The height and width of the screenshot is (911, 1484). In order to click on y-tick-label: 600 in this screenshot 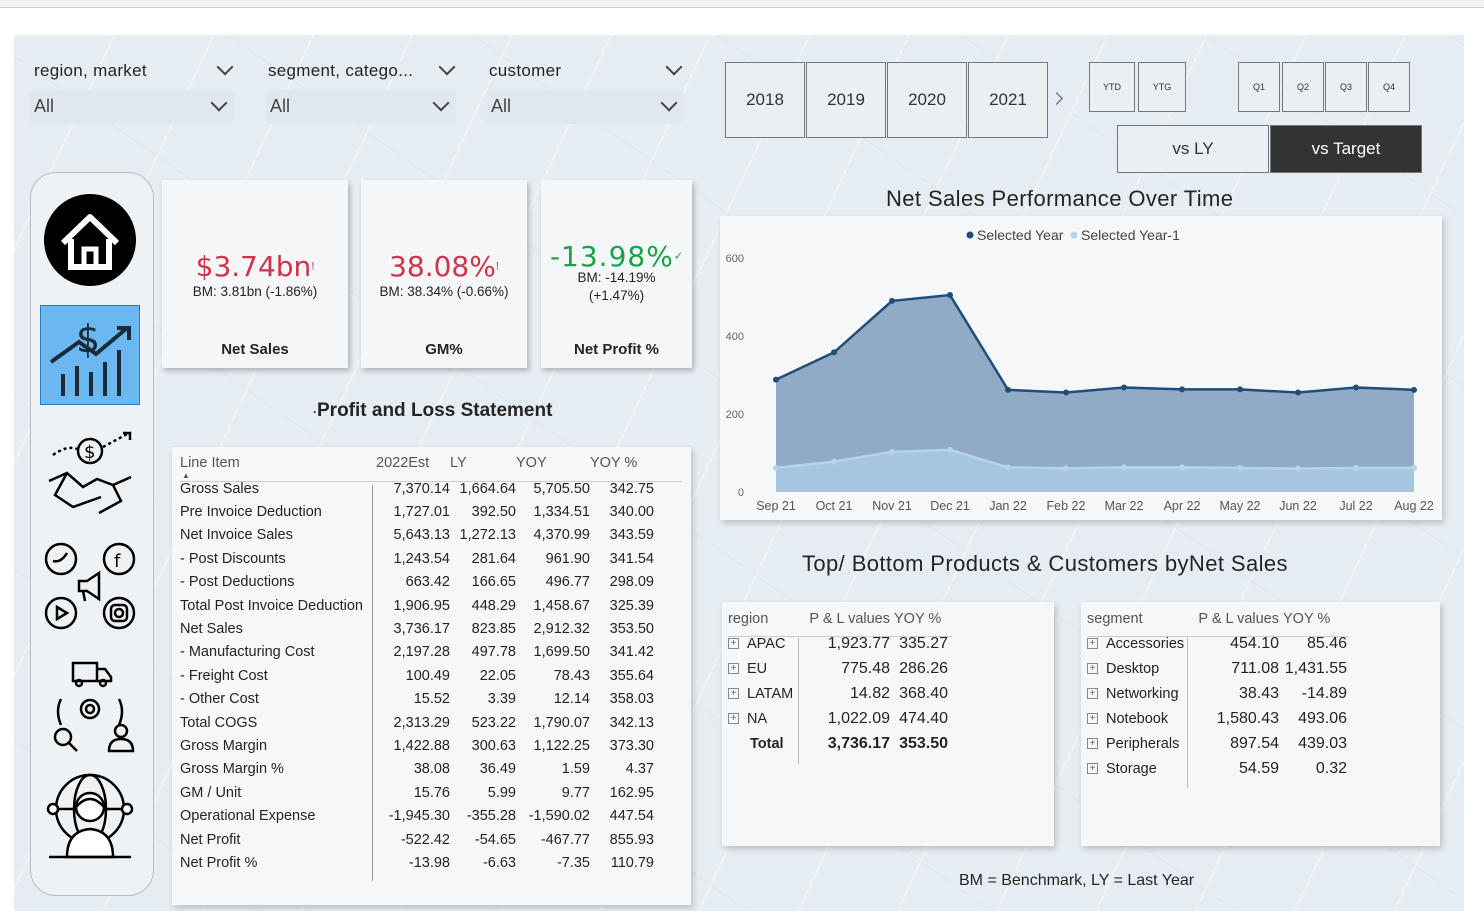, I will do `click(735, 259)`.